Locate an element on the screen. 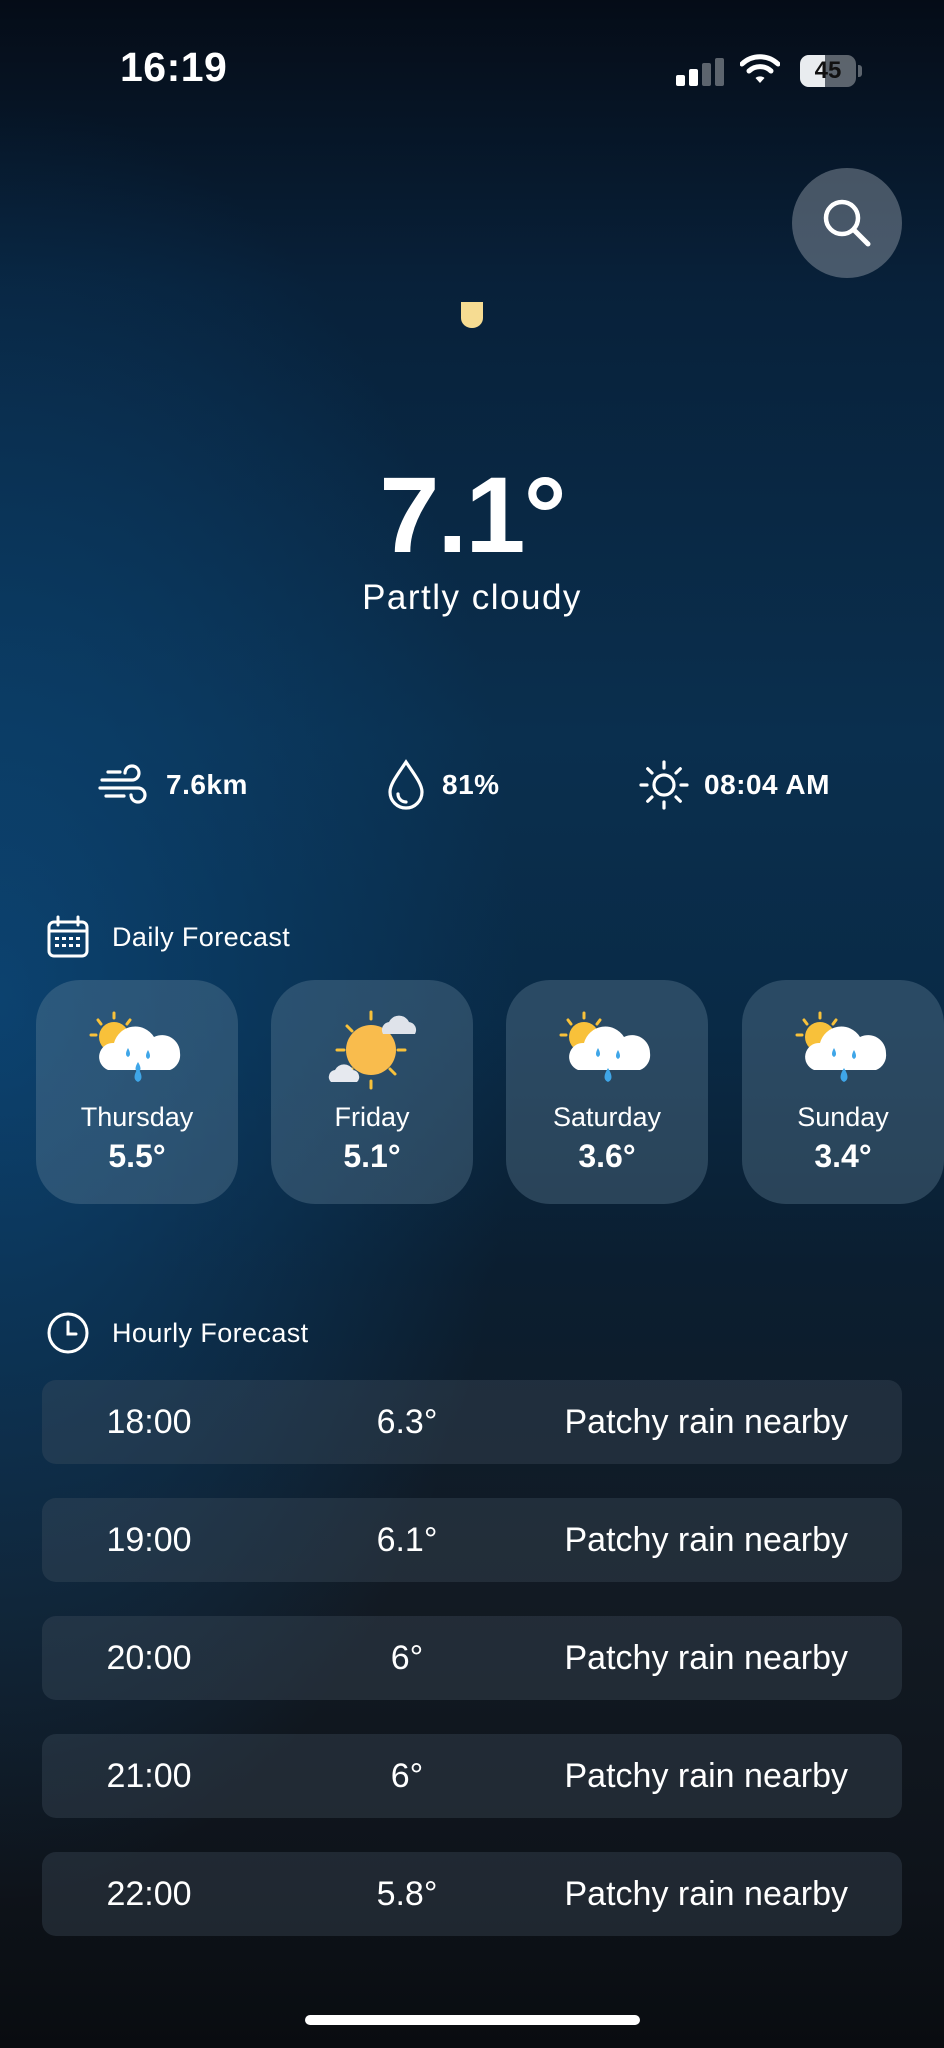  hour-temperature: 6.1° is located at coordinates (407, 1540).